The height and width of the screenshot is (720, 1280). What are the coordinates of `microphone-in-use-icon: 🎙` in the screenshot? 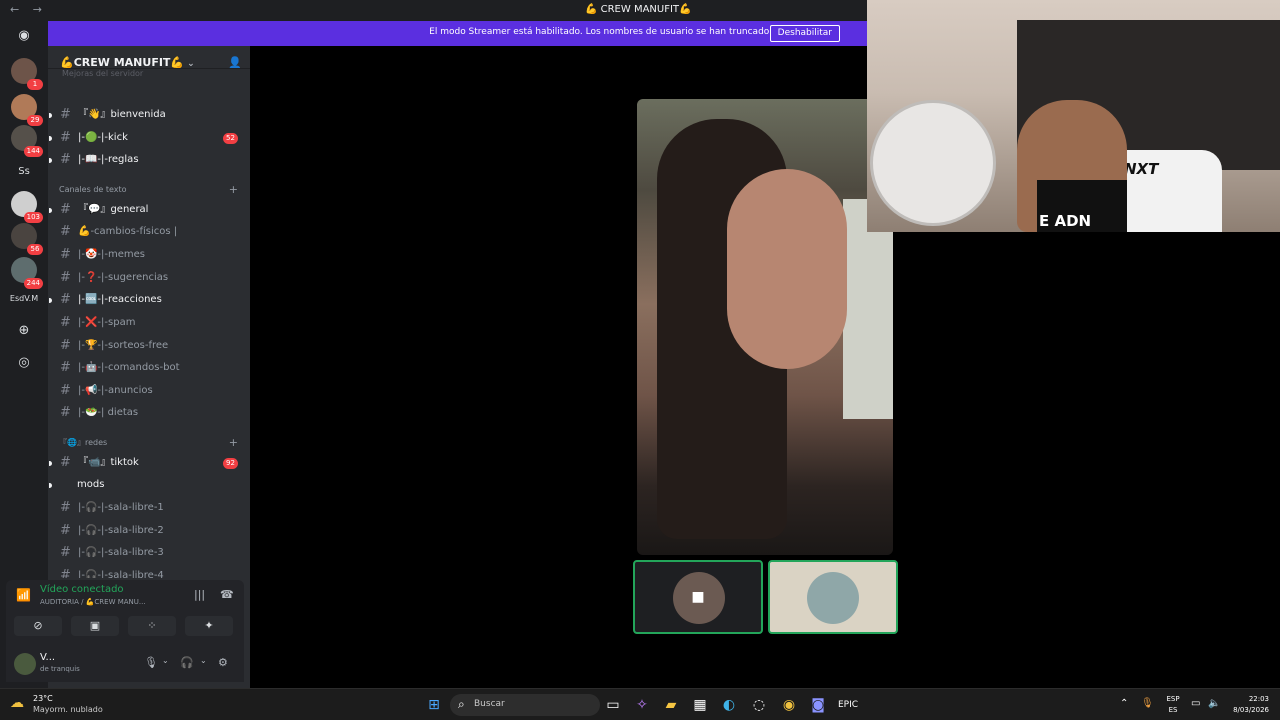 It's located at (1147, 703).